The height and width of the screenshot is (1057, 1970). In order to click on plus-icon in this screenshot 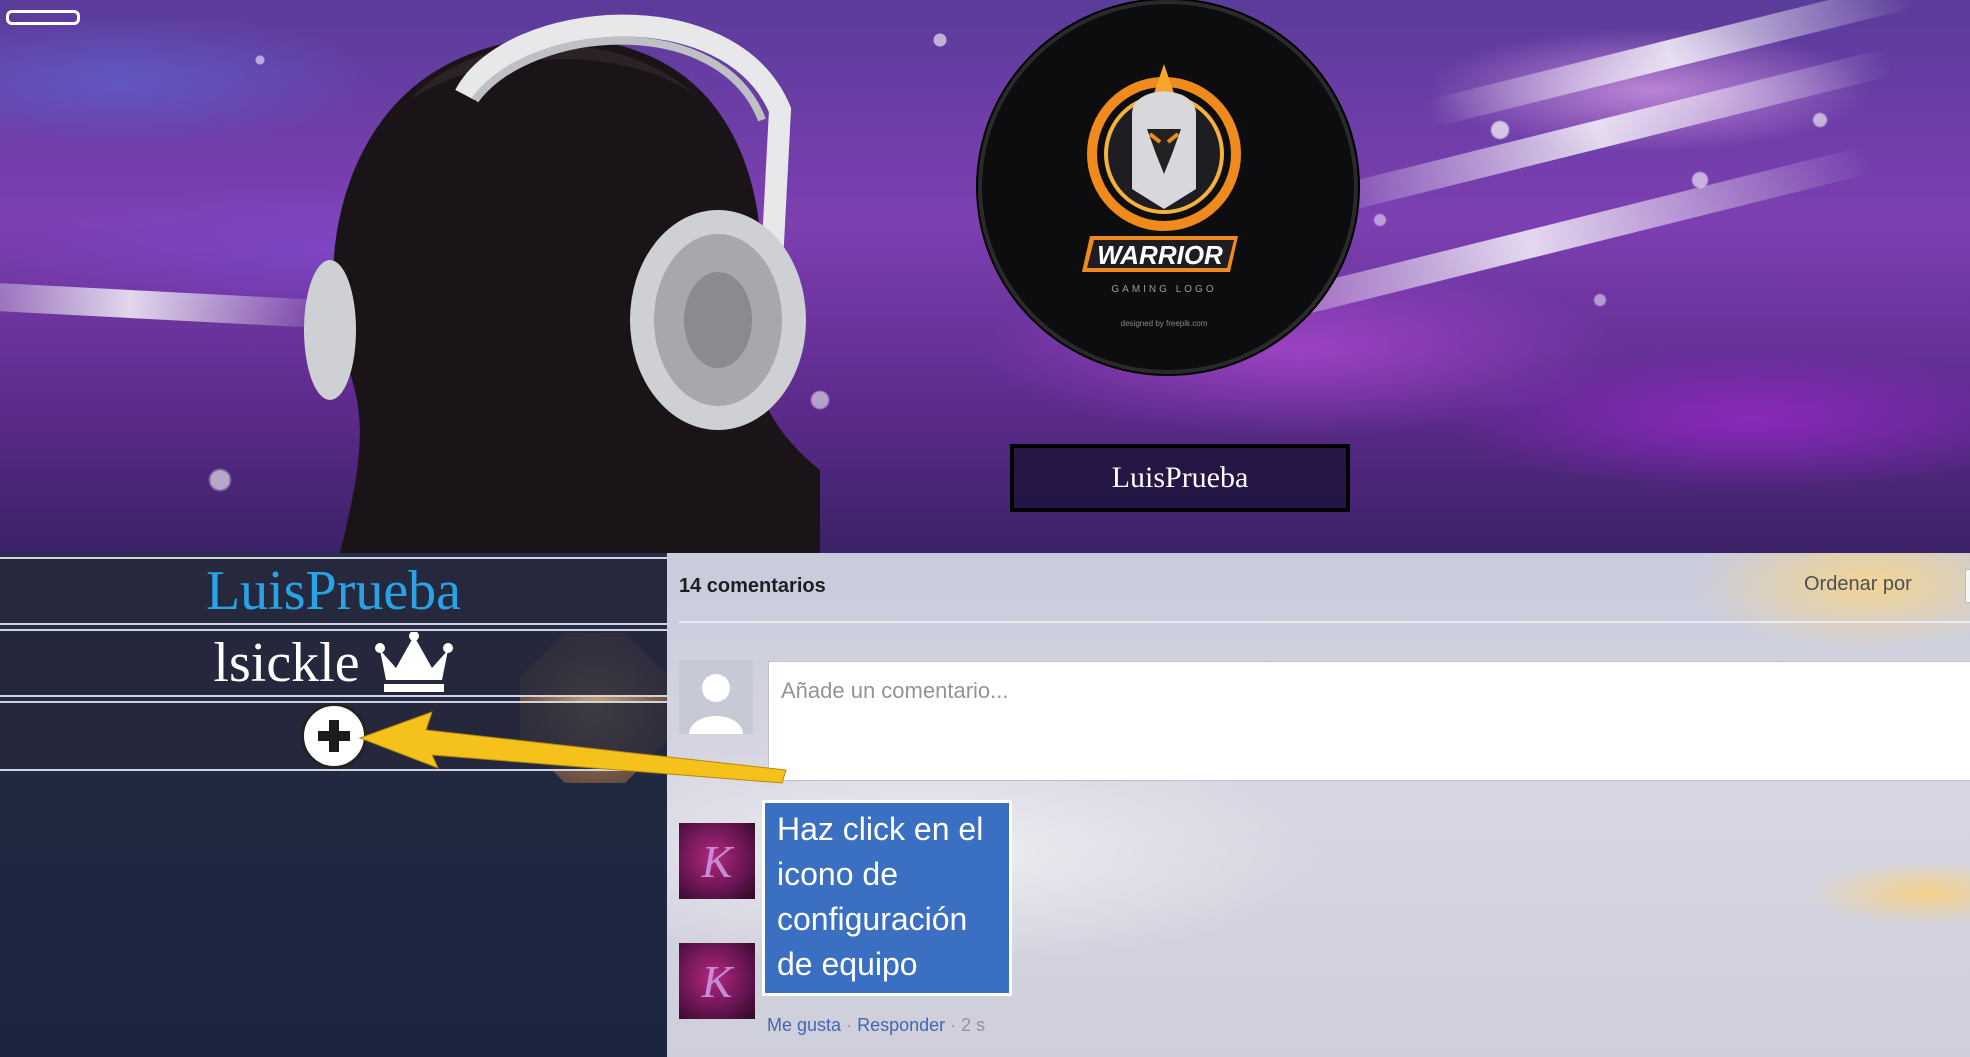, I will do `click(333, 736)`.